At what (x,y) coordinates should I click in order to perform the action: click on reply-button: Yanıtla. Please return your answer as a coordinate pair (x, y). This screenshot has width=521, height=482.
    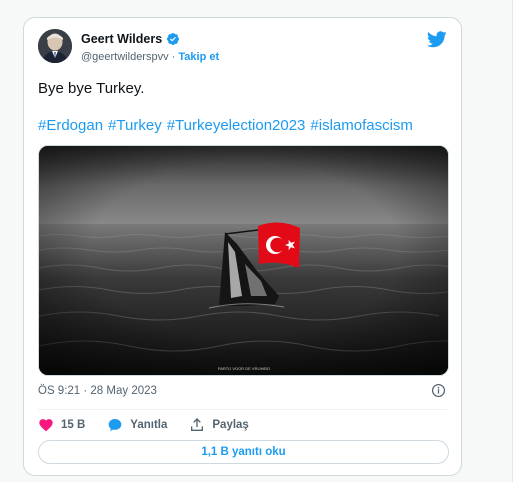
    Looking at the image, I should click on (137, 425).